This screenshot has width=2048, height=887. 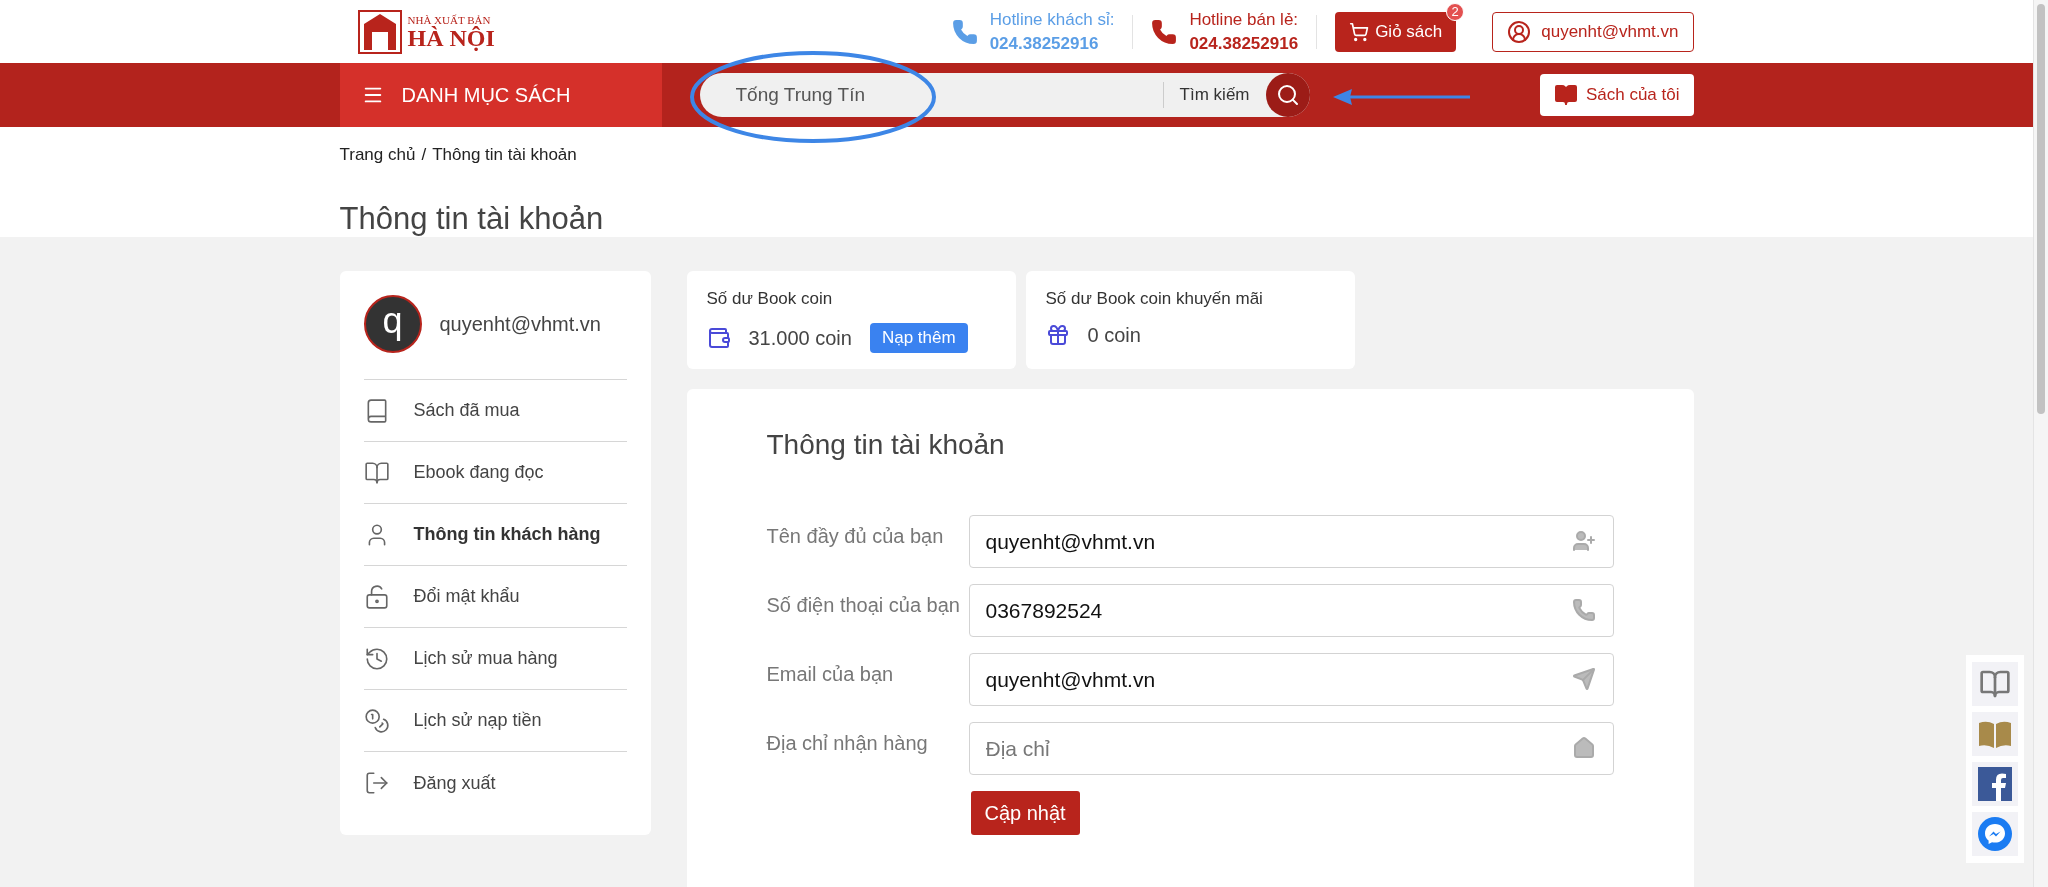 I want to click on messenger-link, so click(x=1995, y=834).